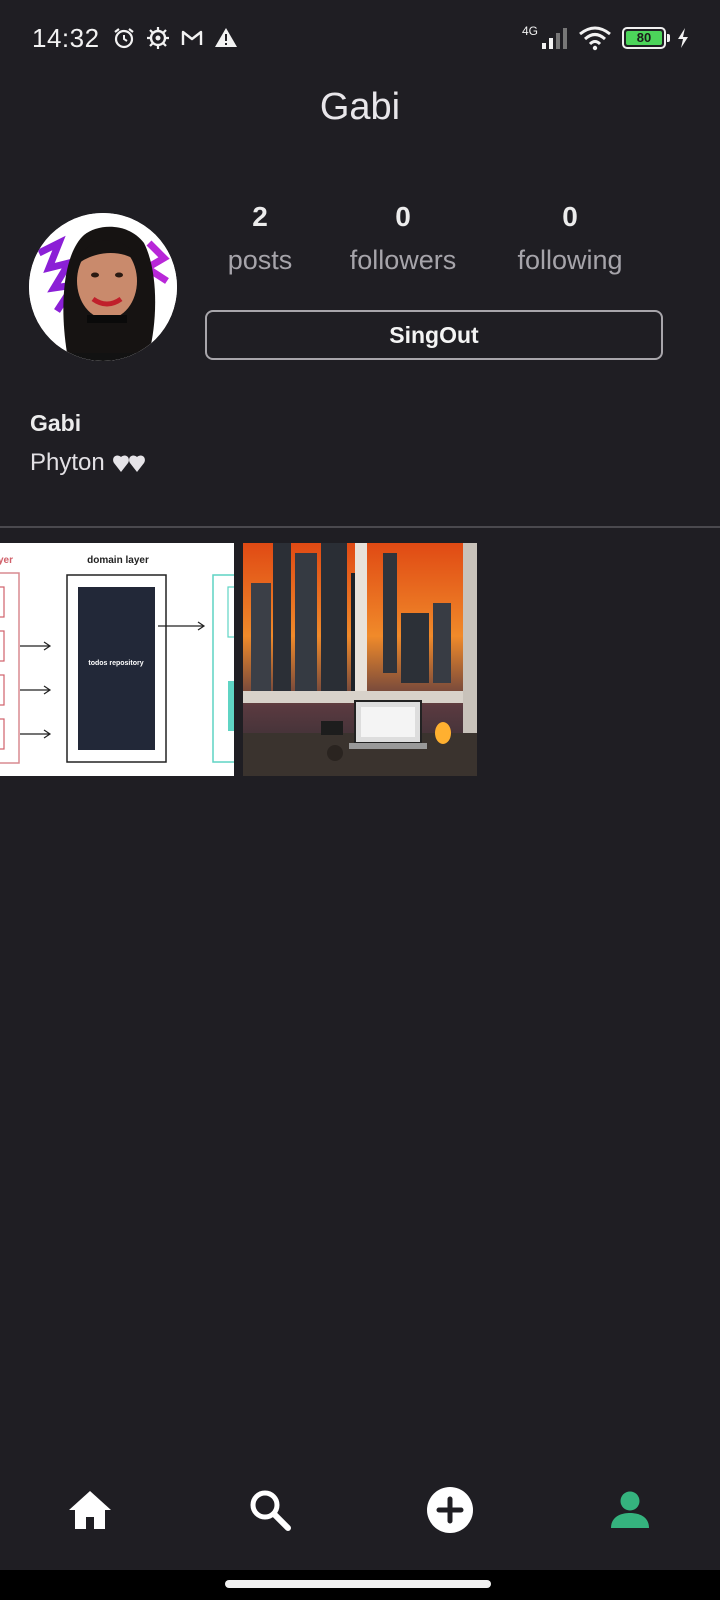  I want to click on status-time: 14:32, so click(66, 37).